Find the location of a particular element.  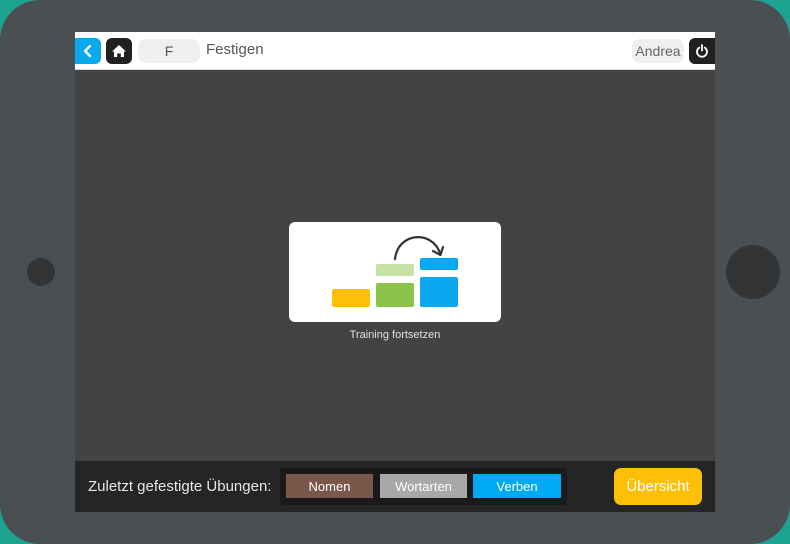

recent-exercise-wortarten: Wortarten is located at coordinates (423, 486).